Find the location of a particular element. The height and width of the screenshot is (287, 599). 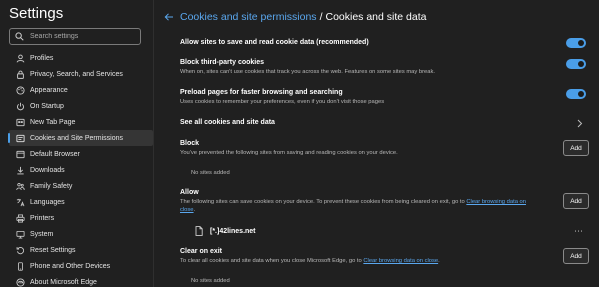

search-box is located at coordinates (75, 36).